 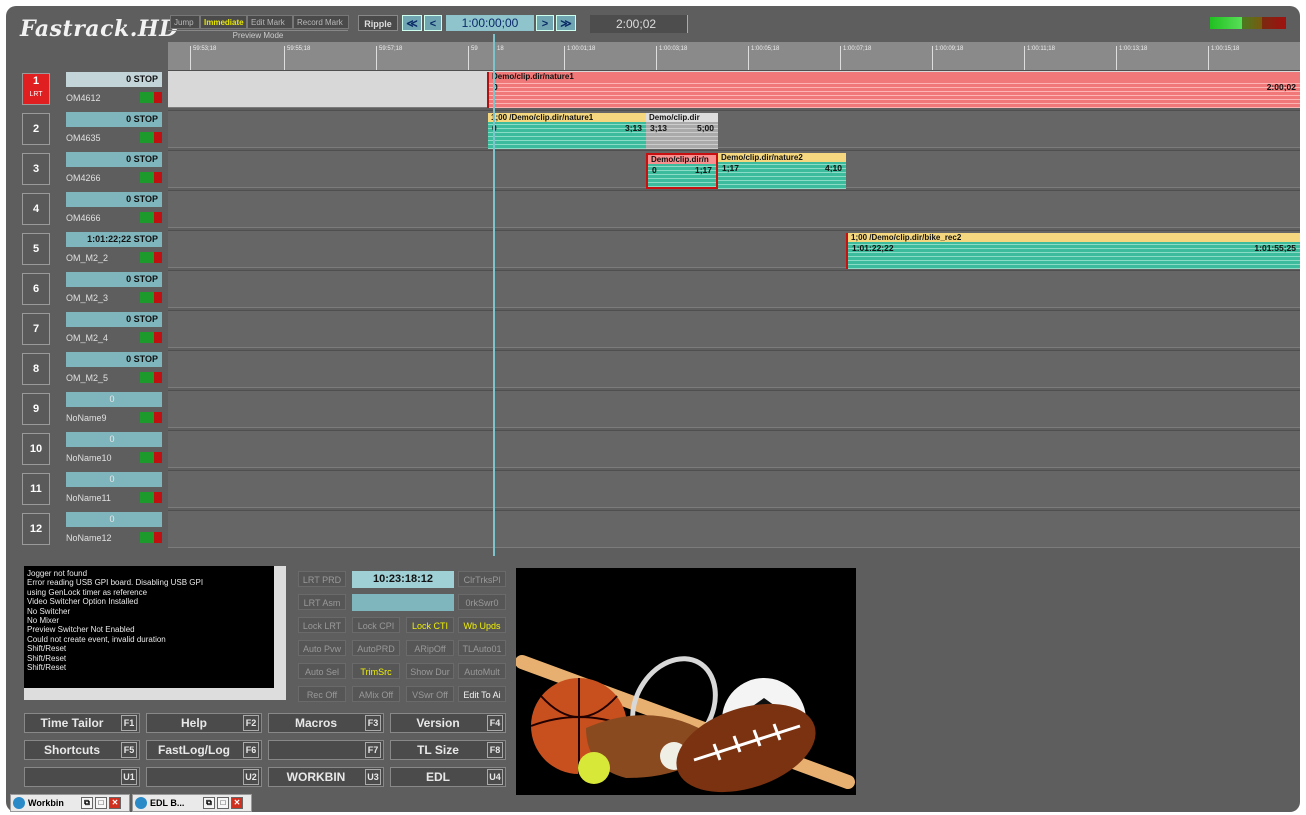 I want to click on log-vertical-scrollbar, so click(x=280, y=628).